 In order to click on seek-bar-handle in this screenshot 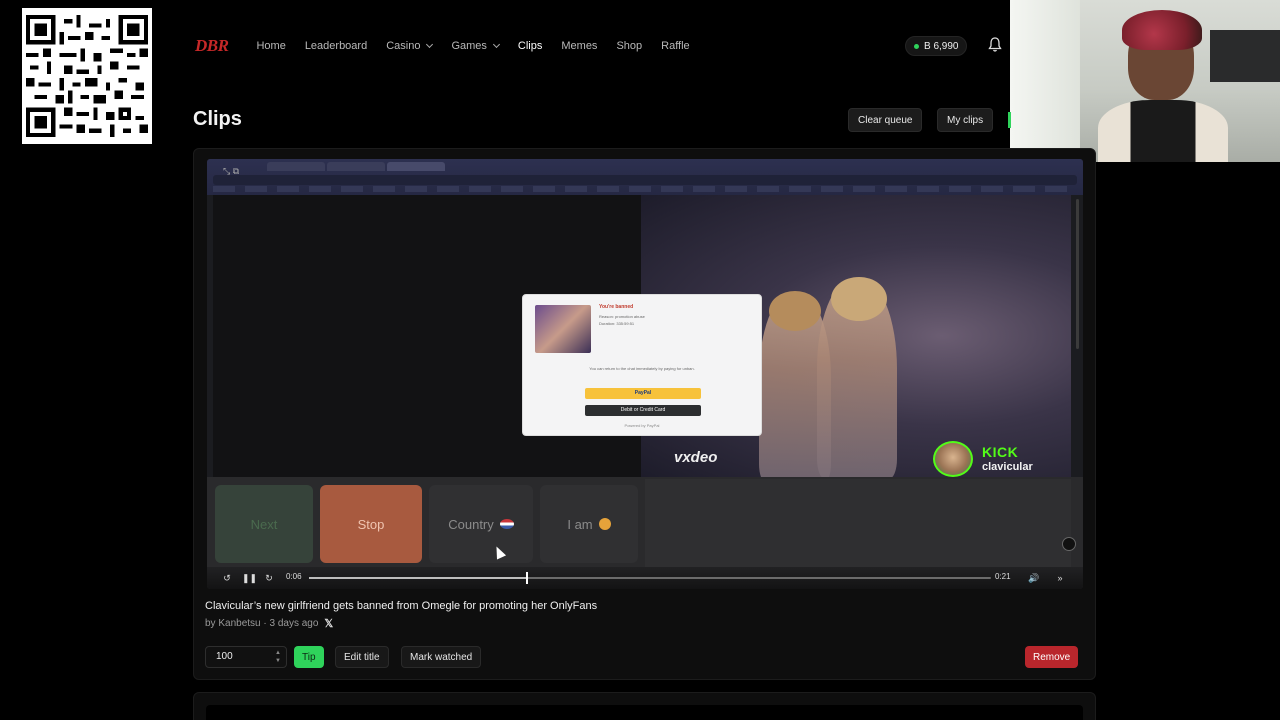, I will do `click(527, 578)`.